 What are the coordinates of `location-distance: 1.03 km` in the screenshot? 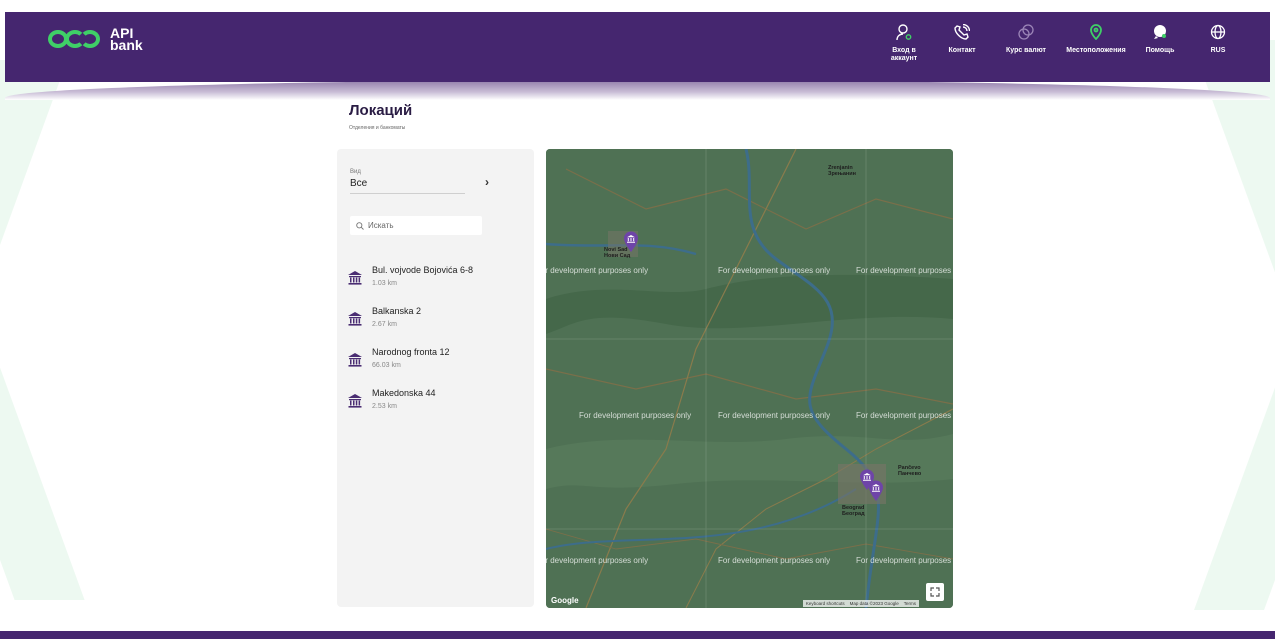 It's located at (384, 283).